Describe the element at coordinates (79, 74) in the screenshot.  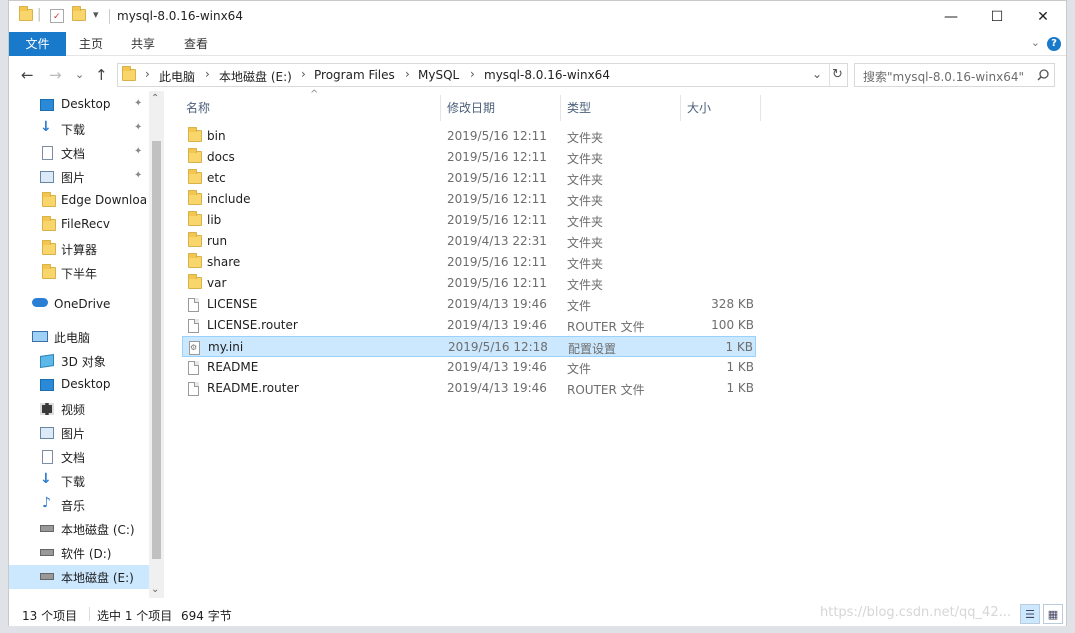
I see `recent-locations-icon: ⌄` at that location.